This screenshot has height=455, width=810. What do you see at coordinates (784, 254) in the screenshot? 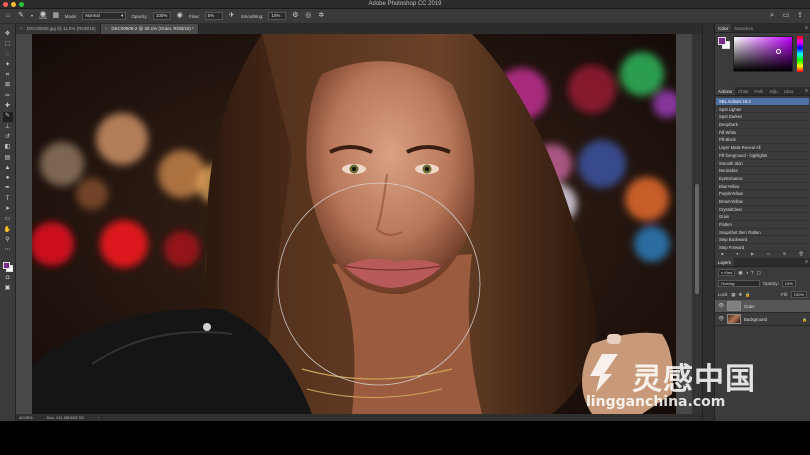
I see `new-action-icon: ⊞` at bounding box center [784, 254].